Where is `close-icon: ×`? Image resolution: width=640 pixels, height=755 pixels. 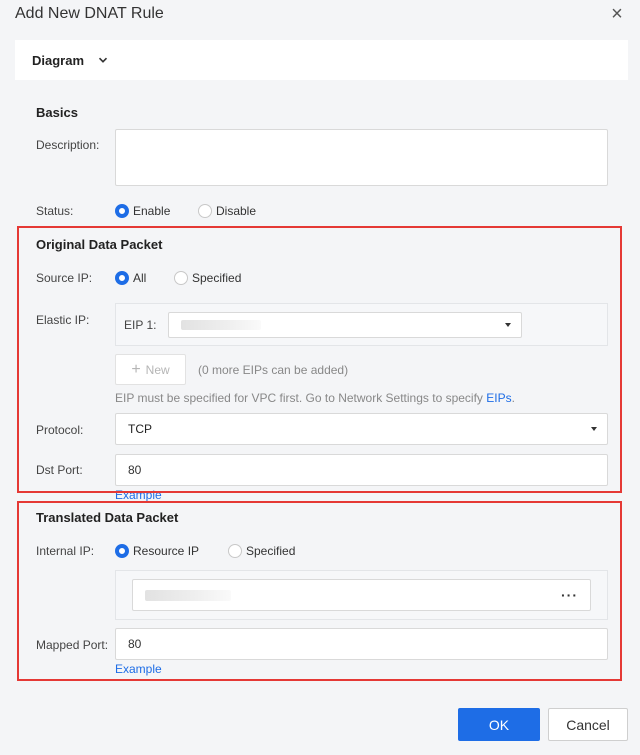 close-icon: × is located at coordinates (617, 14).